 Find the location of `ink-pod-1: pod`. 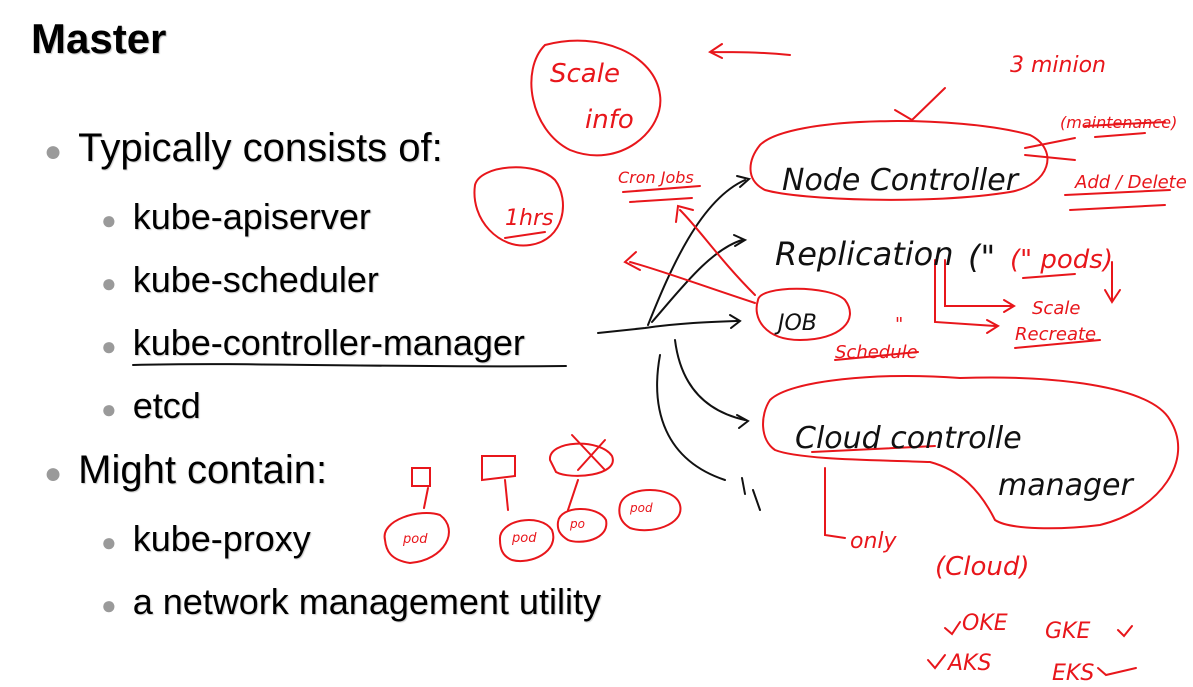

ink-pod-1: pod is located at coordinates (415, 539).